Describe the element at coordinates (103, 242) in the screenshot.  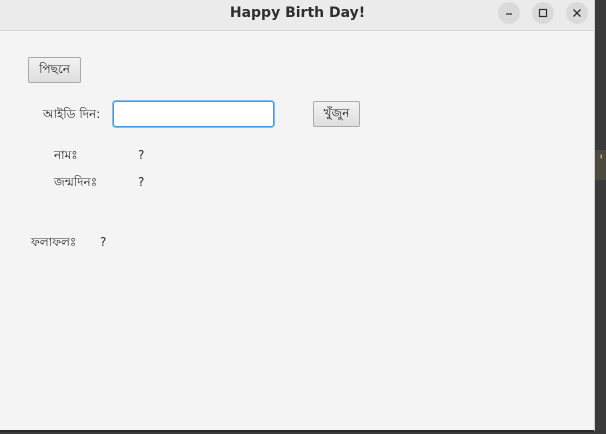
I see `result-value: ?` at that location.